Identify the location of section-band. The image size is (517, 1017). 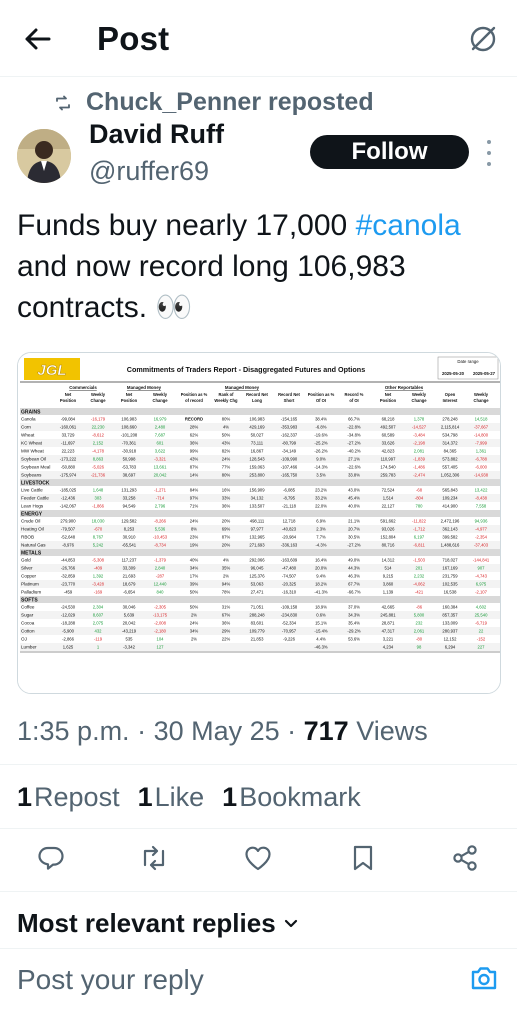
(260, 513).